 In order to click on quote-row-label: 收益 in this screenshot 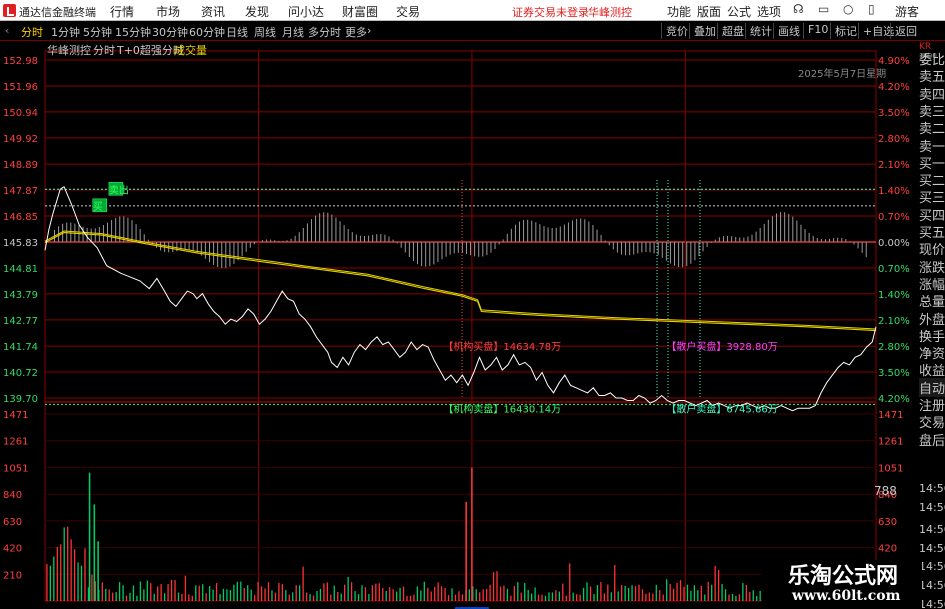, I will do `click(932, 369)`.